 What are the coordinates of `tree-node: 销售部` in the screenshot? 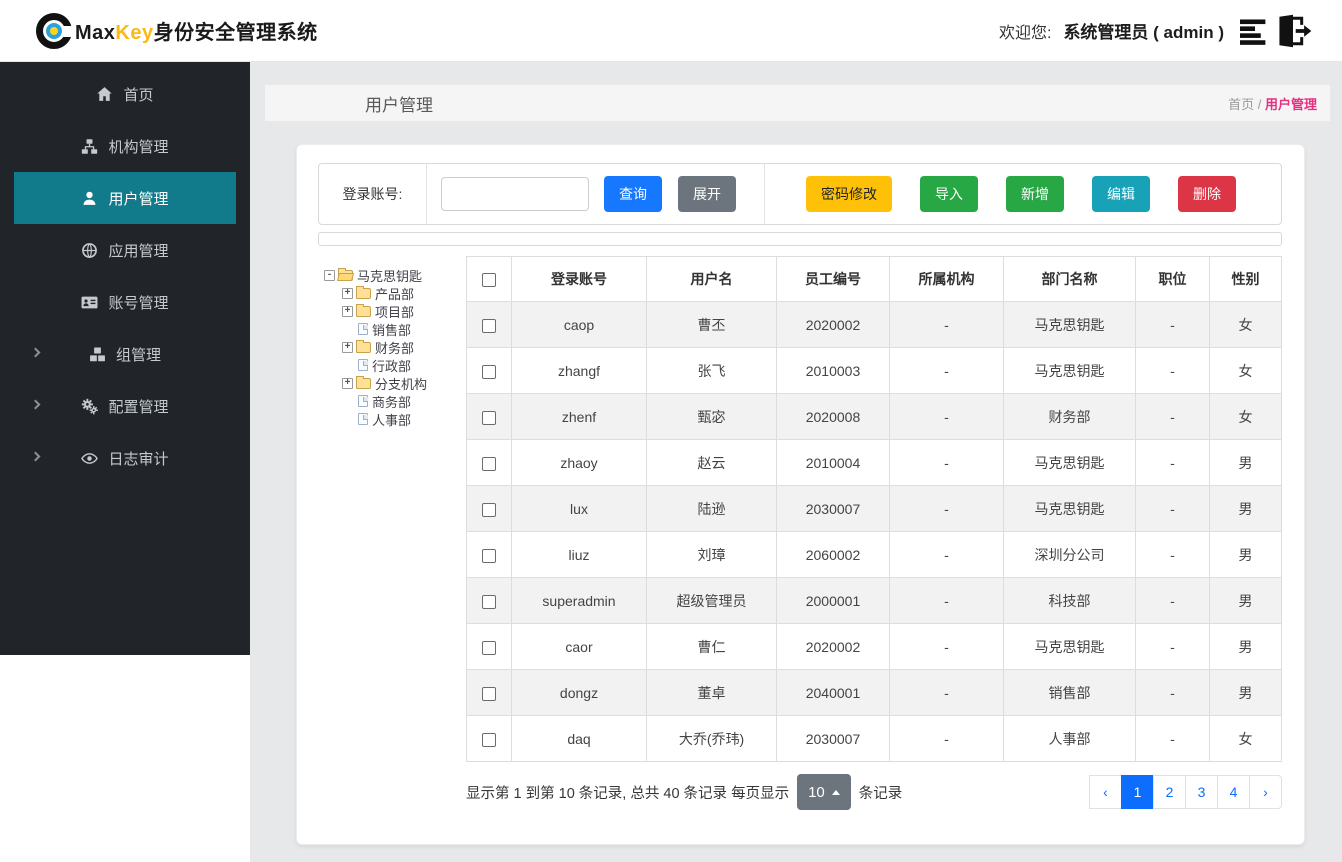 It's located at (404, 329).